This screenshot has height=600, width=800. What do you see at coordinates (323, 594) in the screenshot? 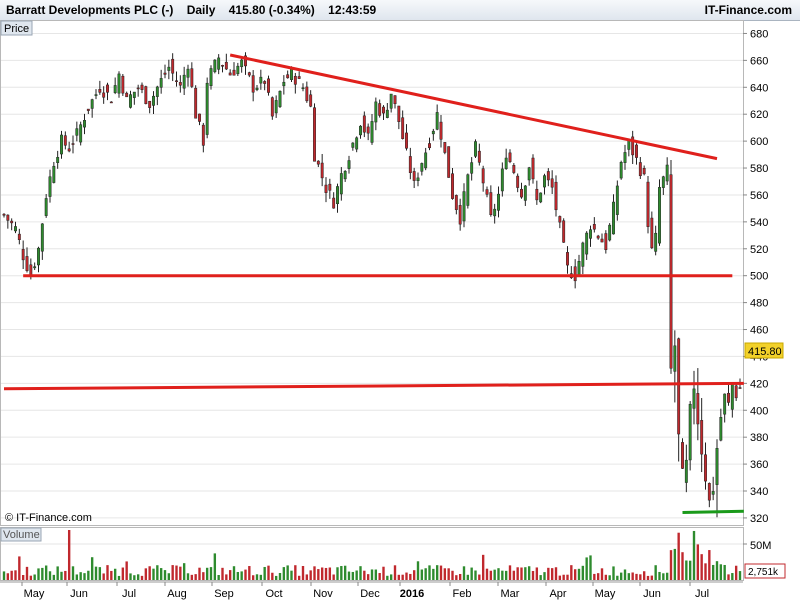
I see `date-label-6: Nov` at bounding box center [323, 594].